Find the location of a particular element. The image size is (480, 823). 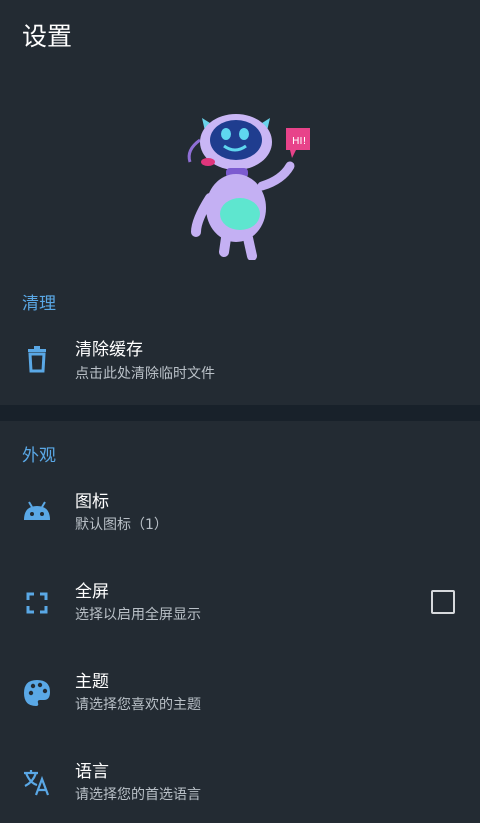

section-header-appearance: 外观 is located at coordinates (39, 456).